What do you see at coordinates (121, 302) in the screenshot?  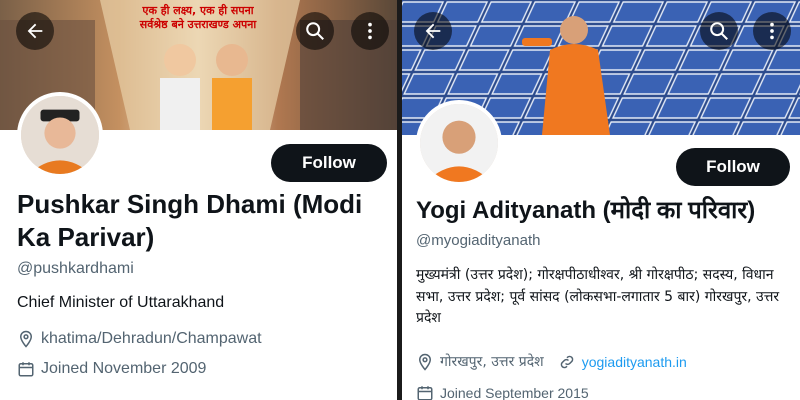 I see `profile-bio: Chief Minister of Uttarakhand` at bounding box center [121, 302].